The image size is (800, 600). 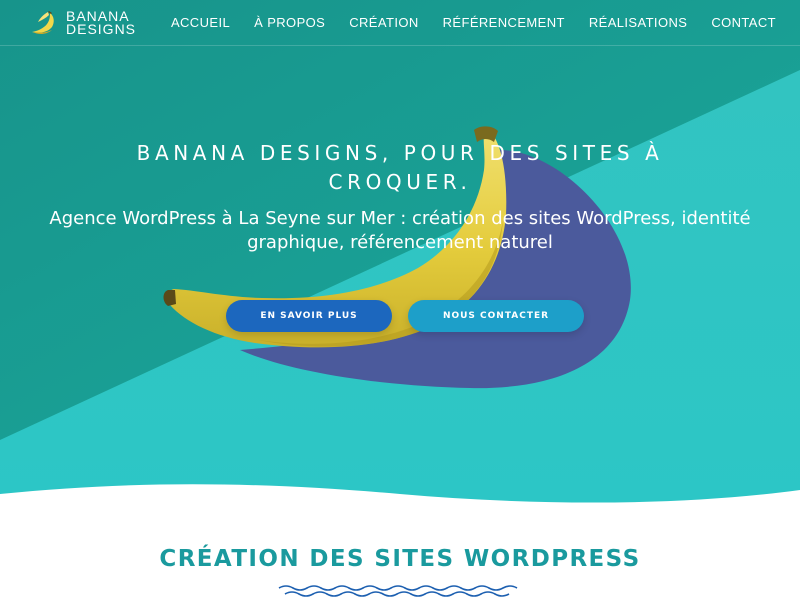 I want to click on wavy-divider, so click(x=398, y=591).